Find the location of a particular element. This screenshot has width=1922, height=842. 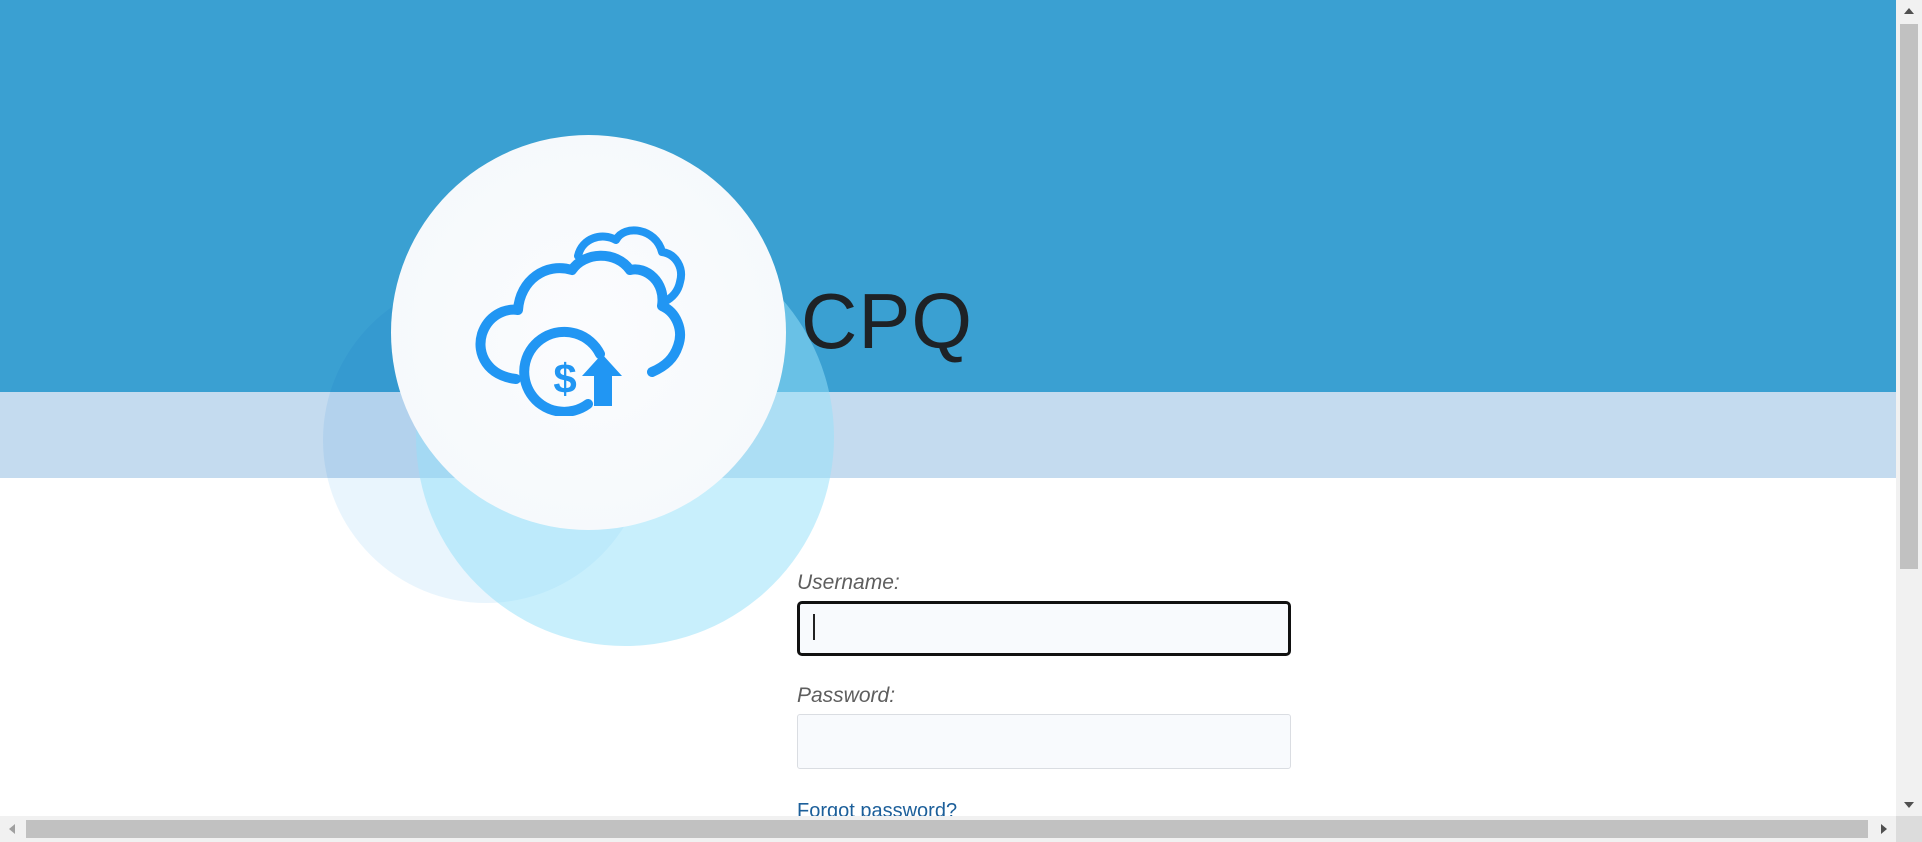

username-field-wrap is located at coordinates (1044, 628).